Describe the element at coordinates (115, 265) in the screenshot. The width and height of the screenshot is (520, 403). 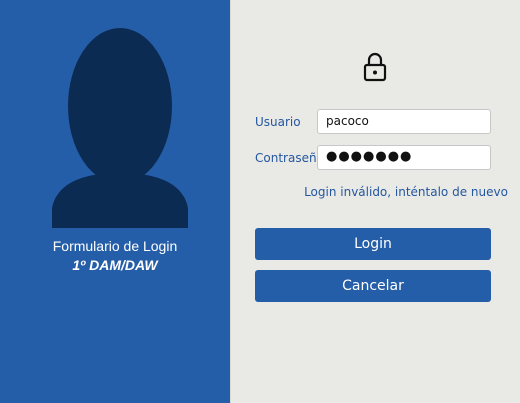
I see `brand-subtitle: 1º DAM/DAW` at that location.